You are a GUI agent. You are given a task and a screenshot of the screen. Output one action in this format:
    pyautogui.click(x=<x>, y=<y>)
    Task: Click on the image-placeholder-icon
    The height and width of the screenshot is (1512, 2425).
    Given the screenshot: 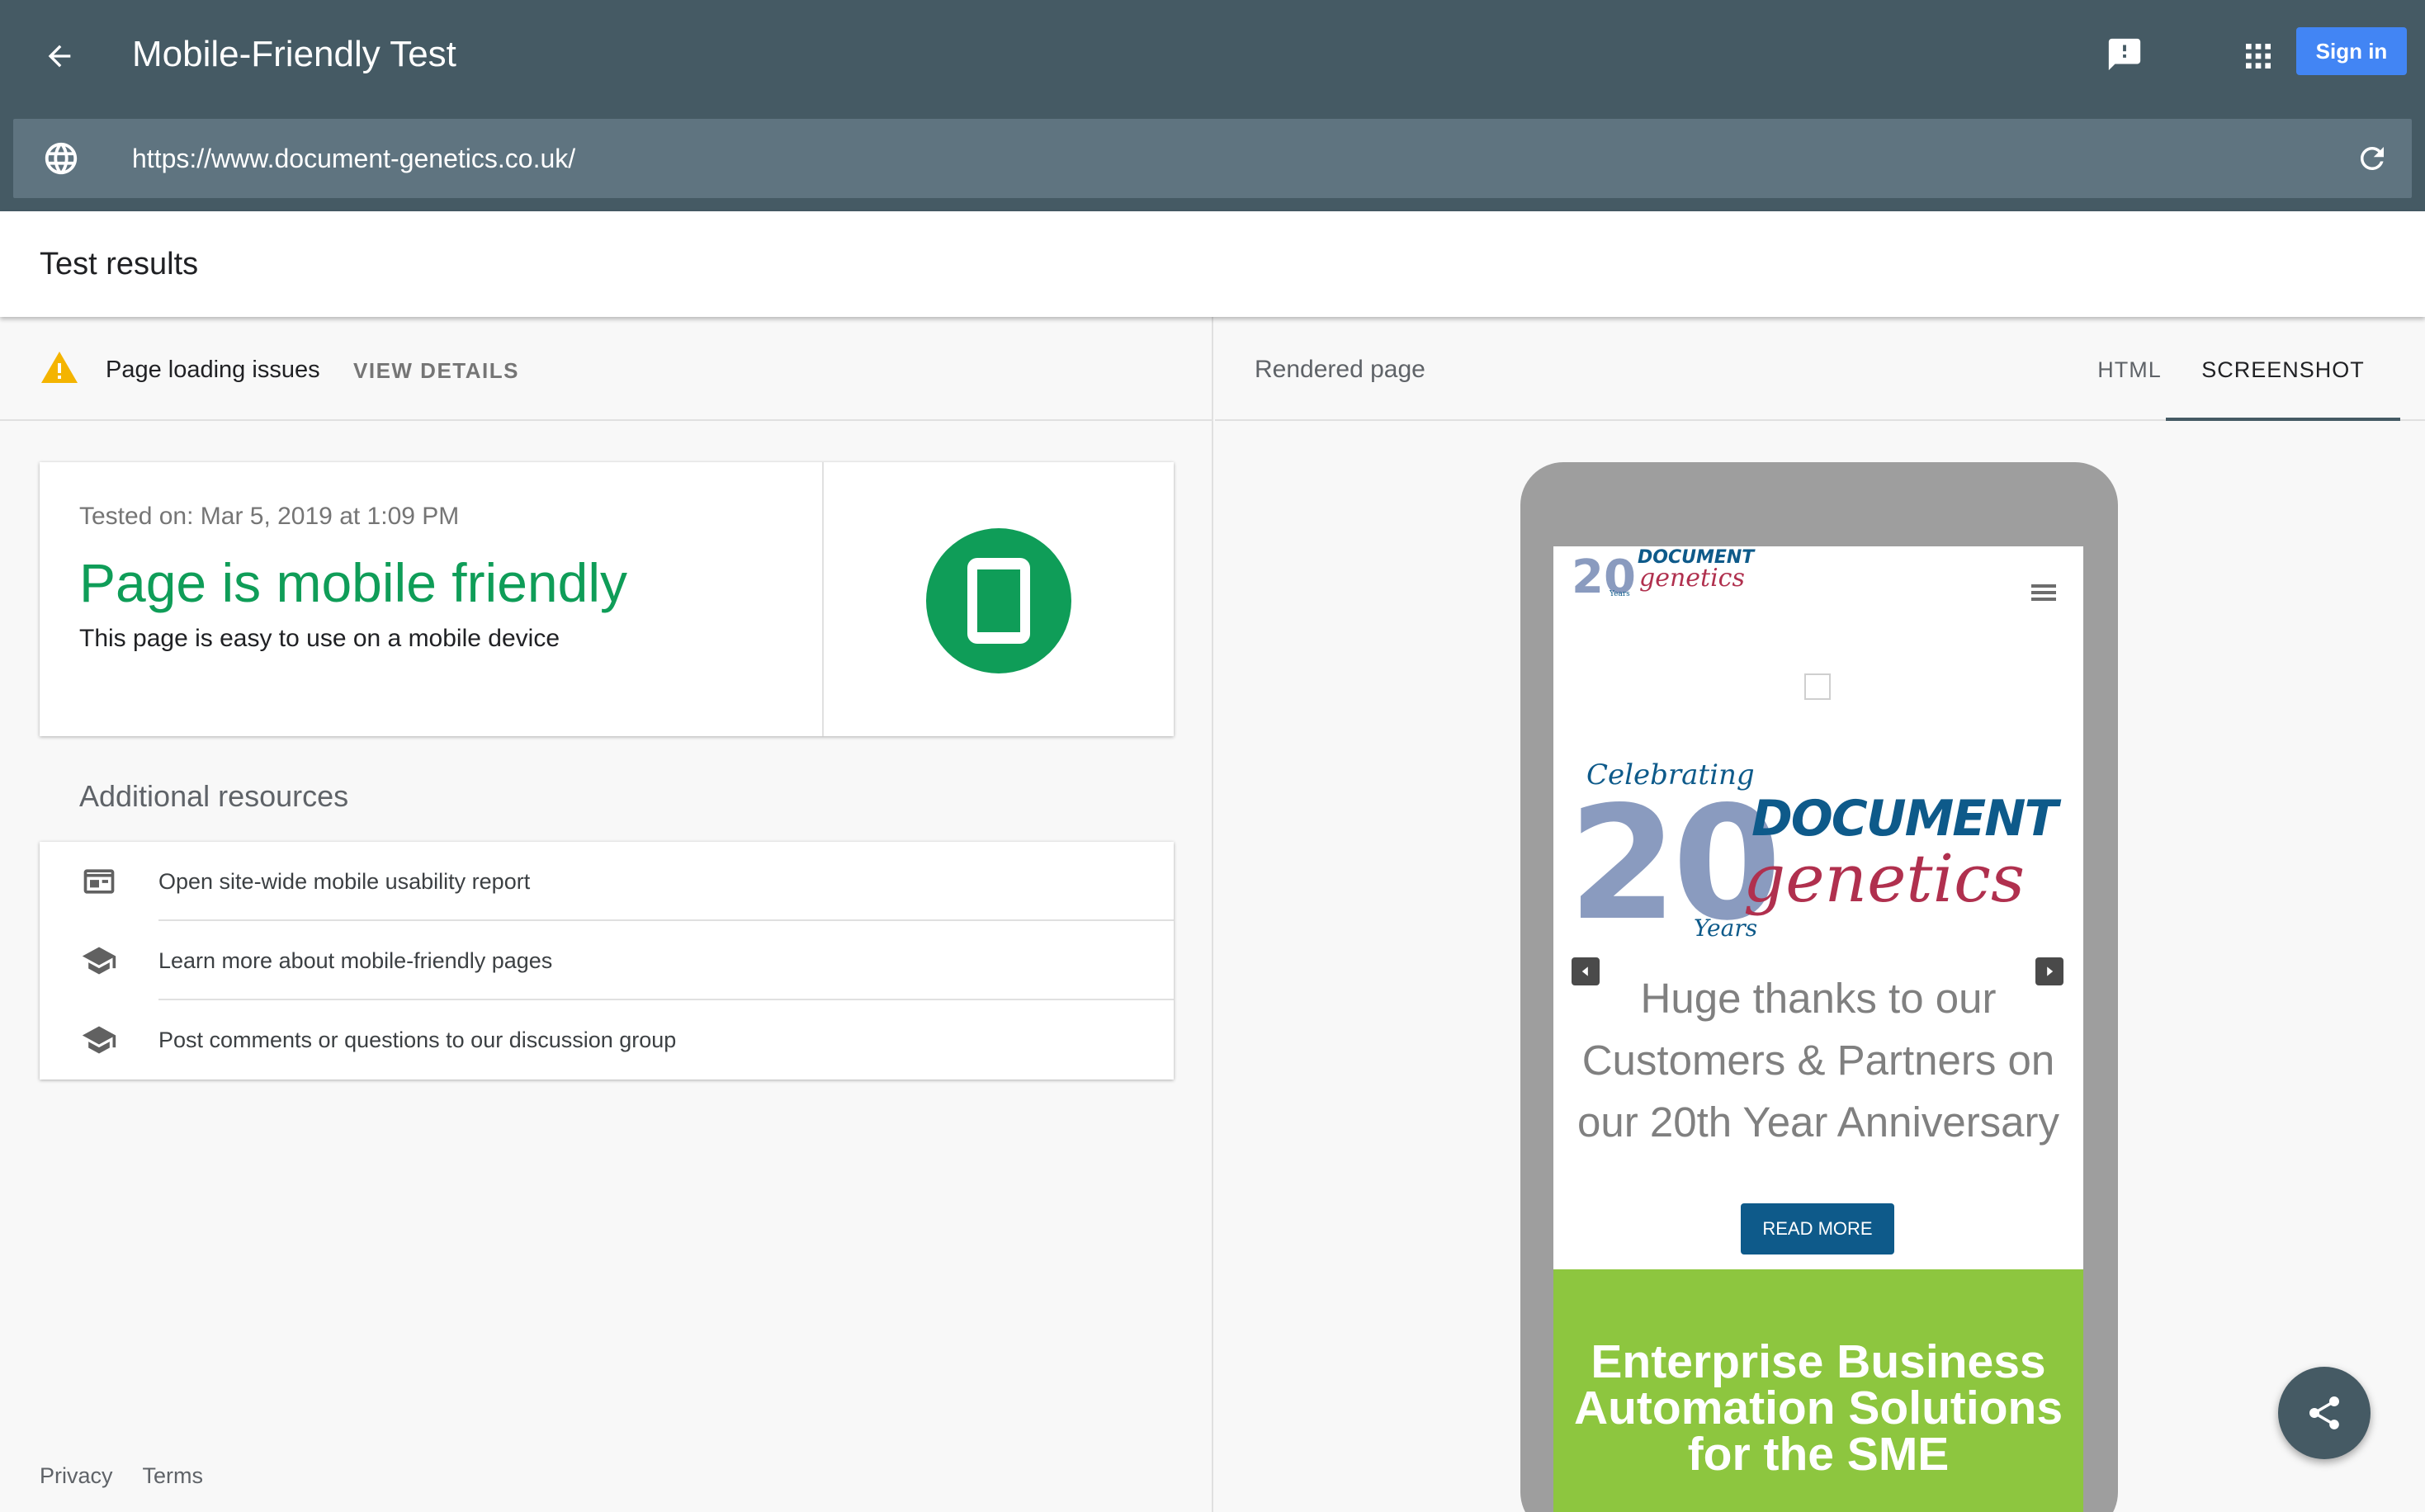 What is the action you would take?
    pyautogui.click(x=1817, y=686)
    